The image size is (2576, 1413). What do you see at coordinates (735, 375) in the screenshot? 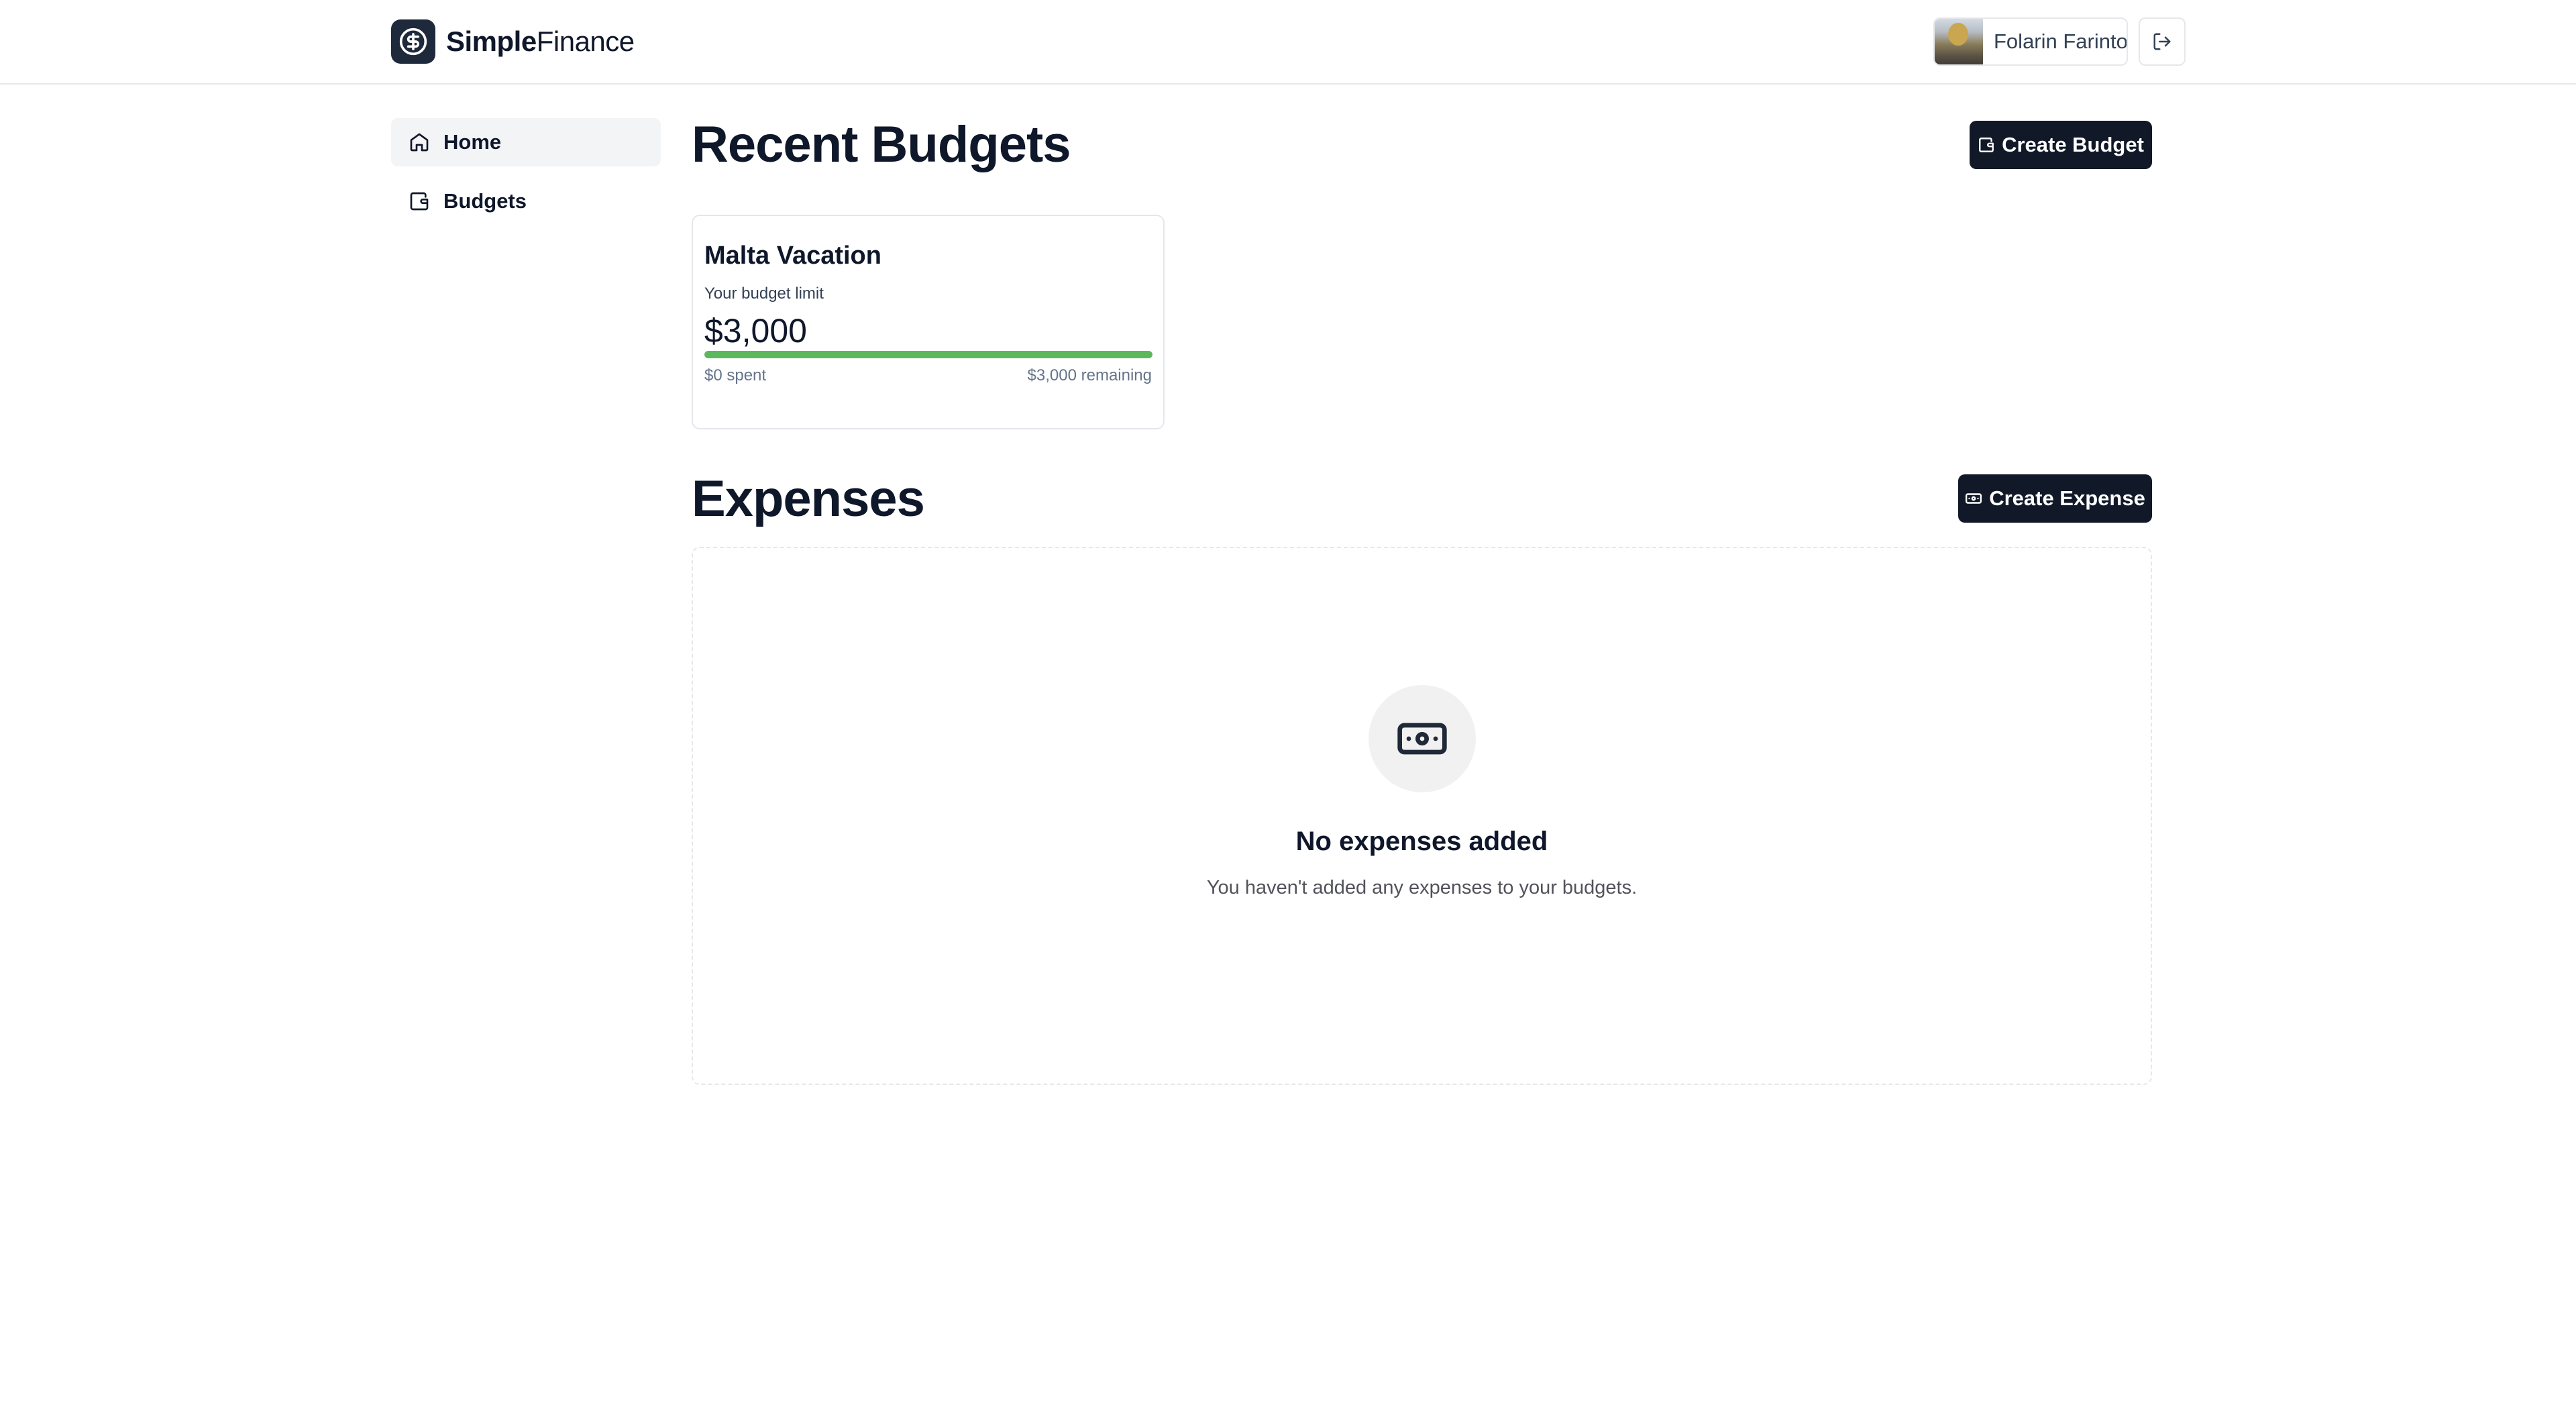
I see `budget-spent: $0 spent` at bounding box center [735, 375].